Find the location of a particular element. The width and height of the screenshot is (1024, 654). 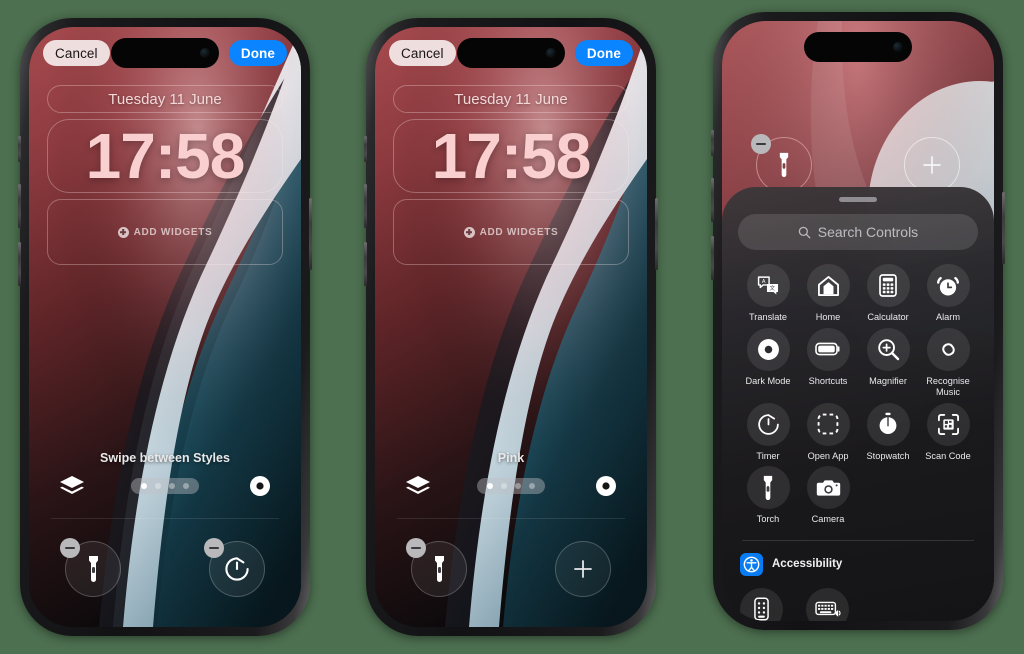

plus-icon is located at coordinates (583, 569).